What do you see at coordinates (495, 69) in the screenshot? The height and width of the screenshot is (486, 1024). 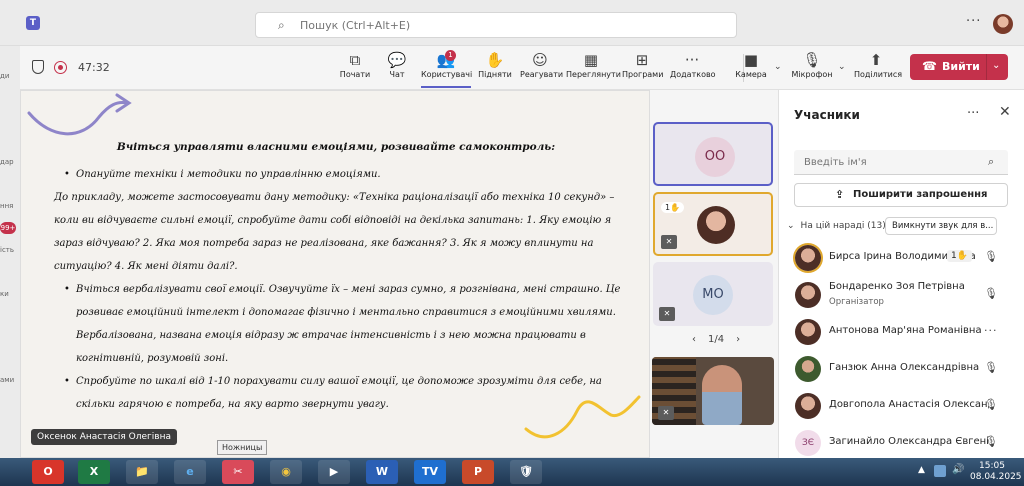 I see `raise-hand-button: ✋ Підняти` at bounding box center [495, 69].